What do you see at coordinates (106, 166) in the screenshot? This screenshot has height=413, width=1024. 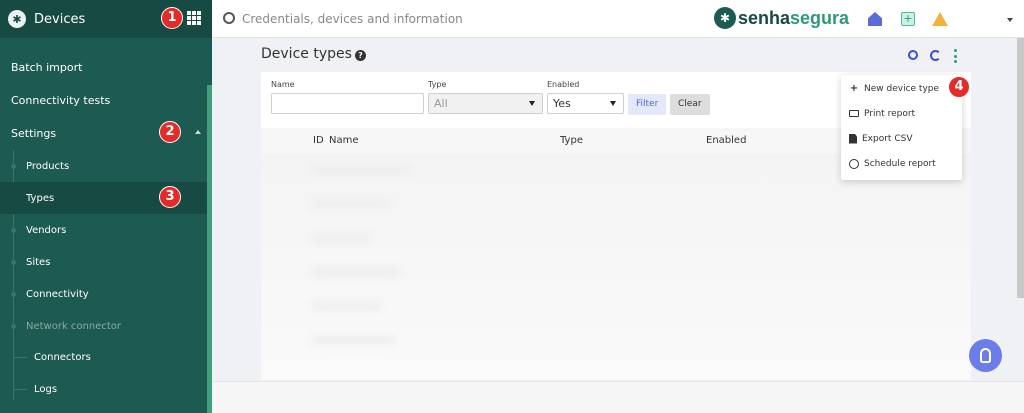 I see `sidebar-item-products: Products` at bounding box center [106, 166].